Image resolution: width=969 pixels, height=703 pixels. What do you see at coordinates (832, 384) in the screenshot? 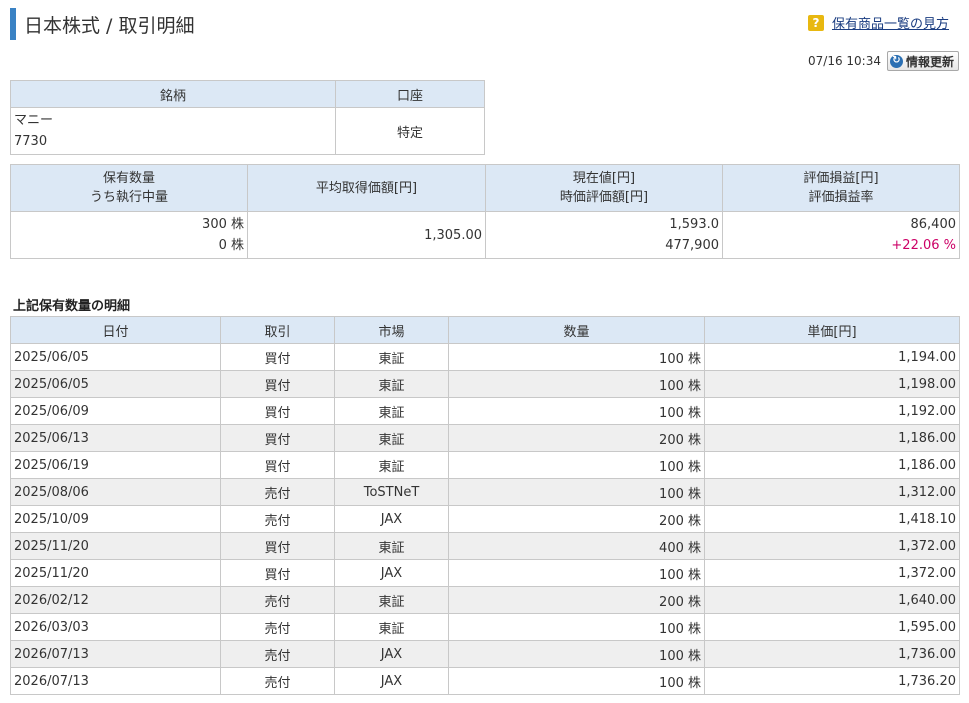
I see `row-price: 1,198.00` at bounding box center [832, 384].